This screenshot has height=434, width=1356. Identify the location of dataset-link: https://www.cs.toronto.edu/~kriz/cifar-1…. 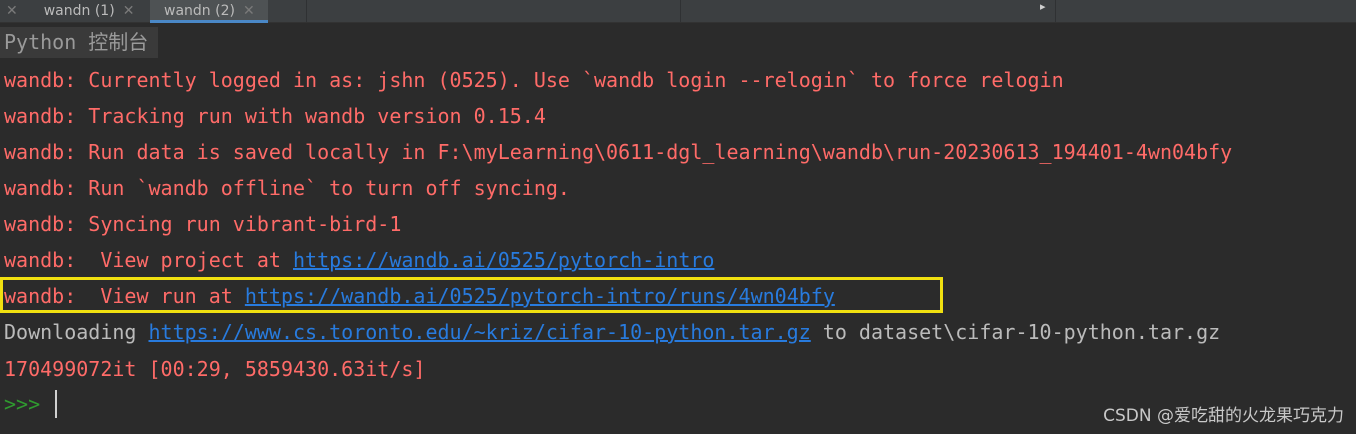
(480, 332).